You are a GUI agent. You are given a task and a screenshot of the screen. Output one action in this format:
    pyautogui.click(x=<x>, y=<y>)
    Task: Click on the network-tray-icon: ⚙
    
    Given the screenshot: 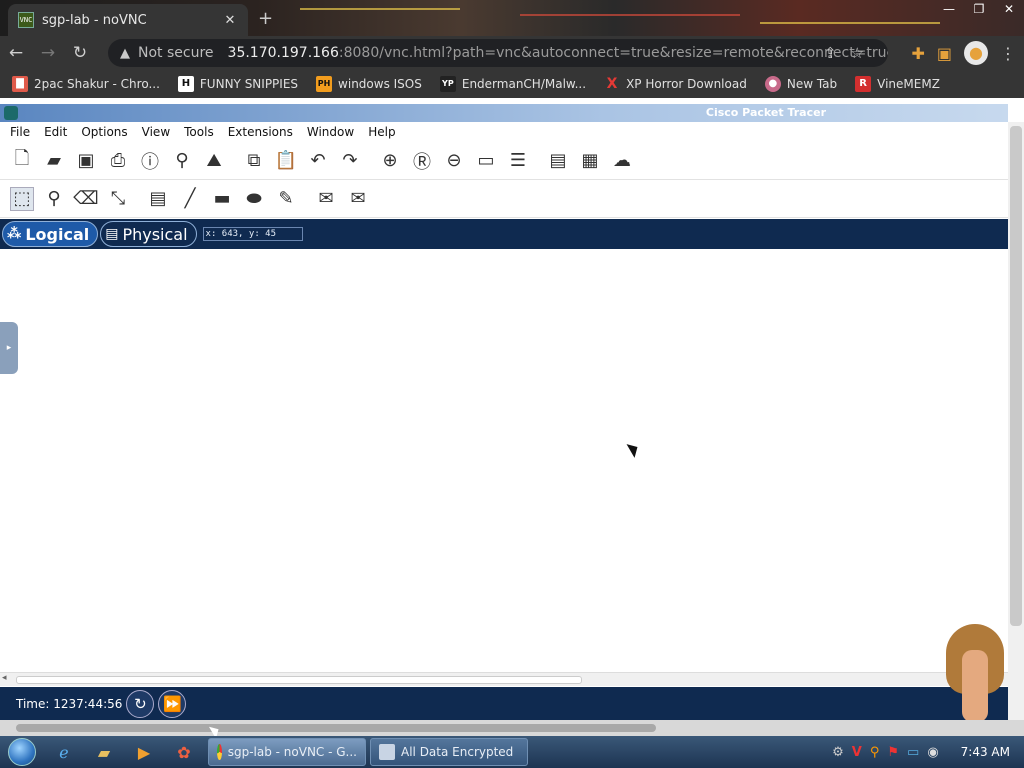 What is the action you would take?
    pyautogui.click(x=838, y=752)
    